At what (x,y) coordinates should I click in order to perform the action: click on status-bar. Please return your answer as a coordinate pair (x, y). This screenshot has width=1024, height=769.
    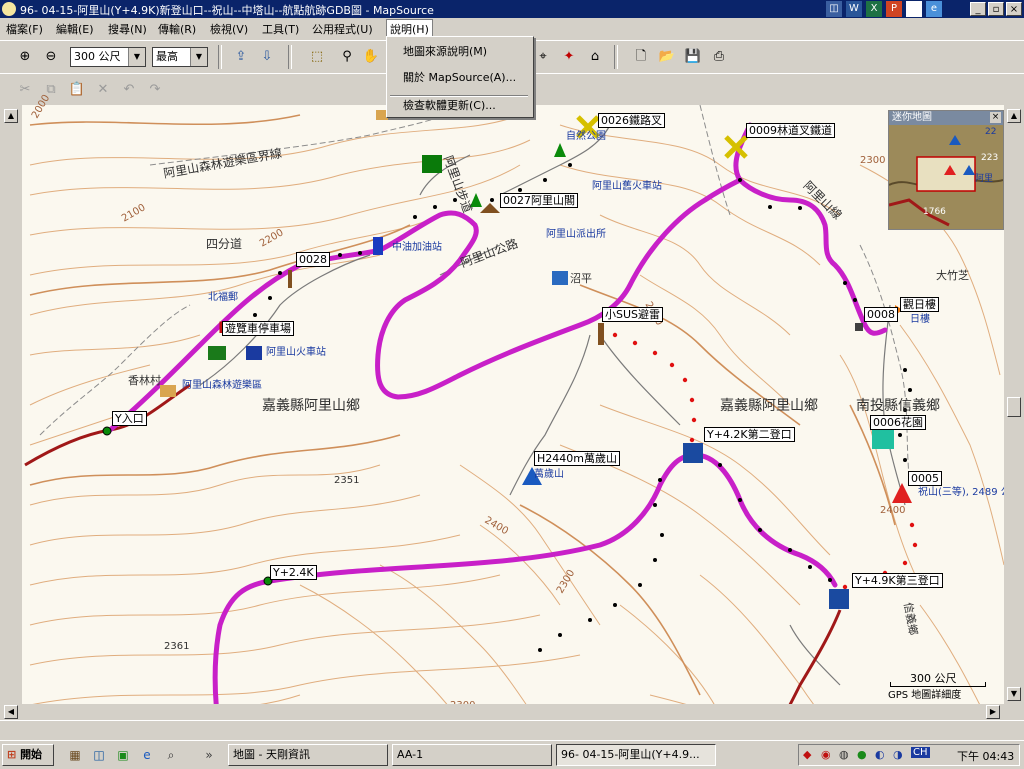
    Looking at the image, I should click on (512, 730).